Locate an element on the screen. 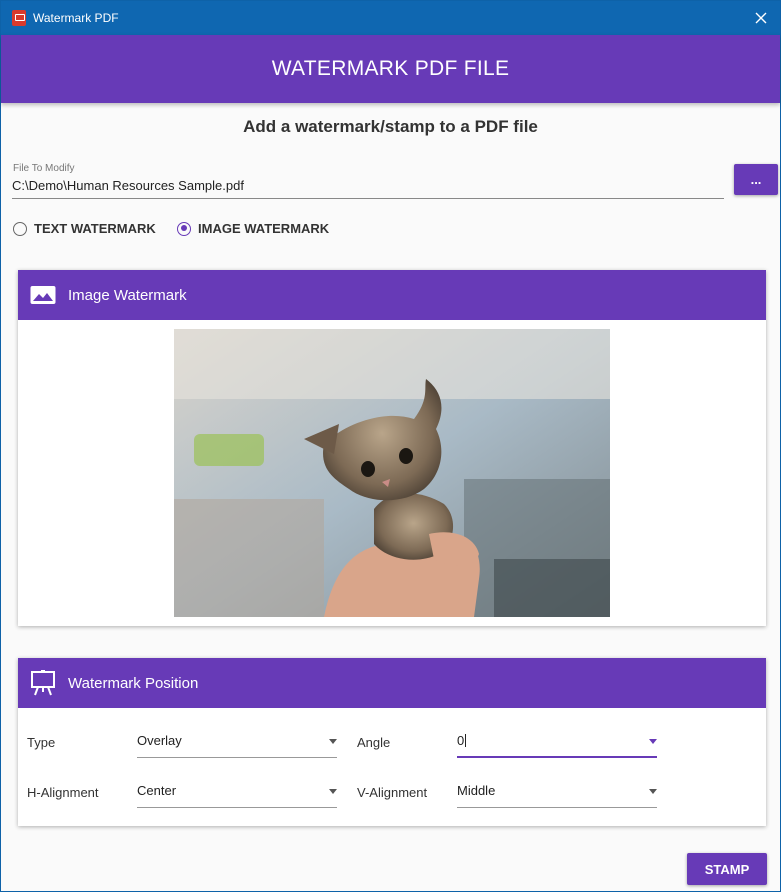 This screenshot has width=781, height=892. type-select: Overlay is located at coordinates (237, 745).